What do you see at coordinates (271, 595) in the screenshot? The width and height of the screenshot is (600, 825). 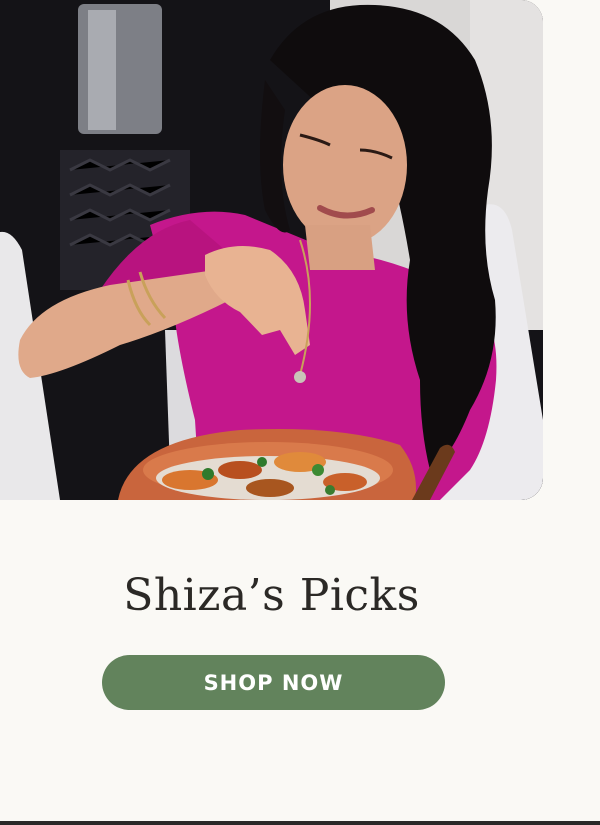 I see `promo-title: Shiza’s Picks` at bounding box center [271, 595].